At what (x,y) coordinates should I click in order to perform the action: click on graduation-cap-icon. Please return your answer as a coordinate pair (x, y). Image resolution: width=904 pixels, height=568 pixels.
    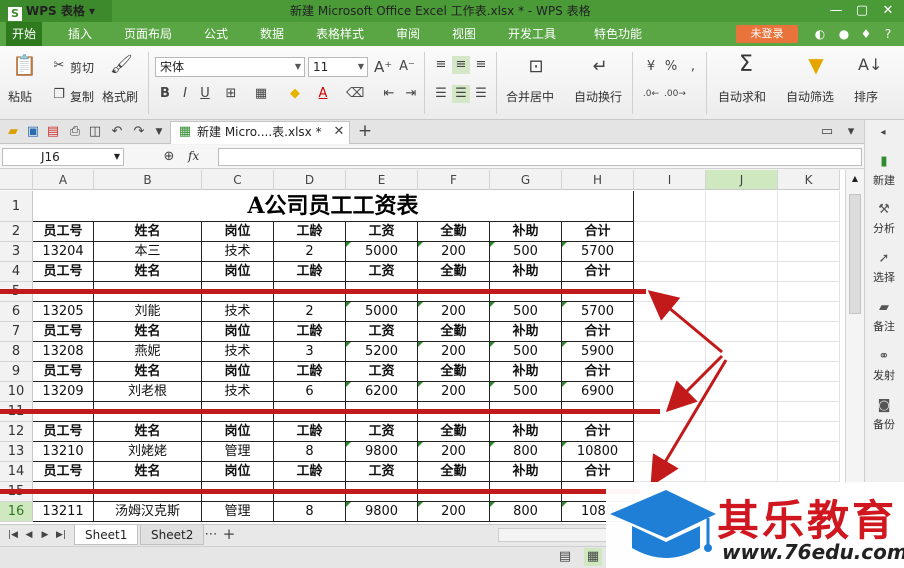
    Looking at the image, I should click on (663, 524).